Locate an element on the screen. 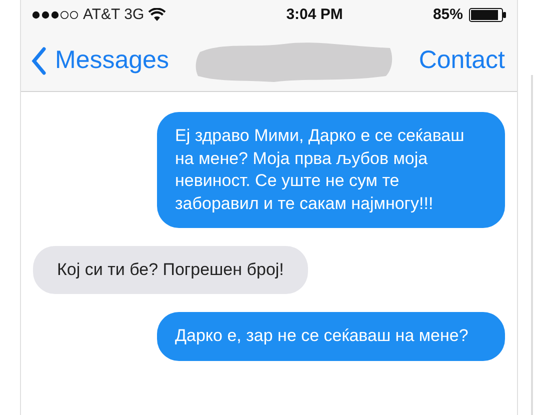 The image size is (537, 415). wifi-icon is located at coordinates (157, 15).